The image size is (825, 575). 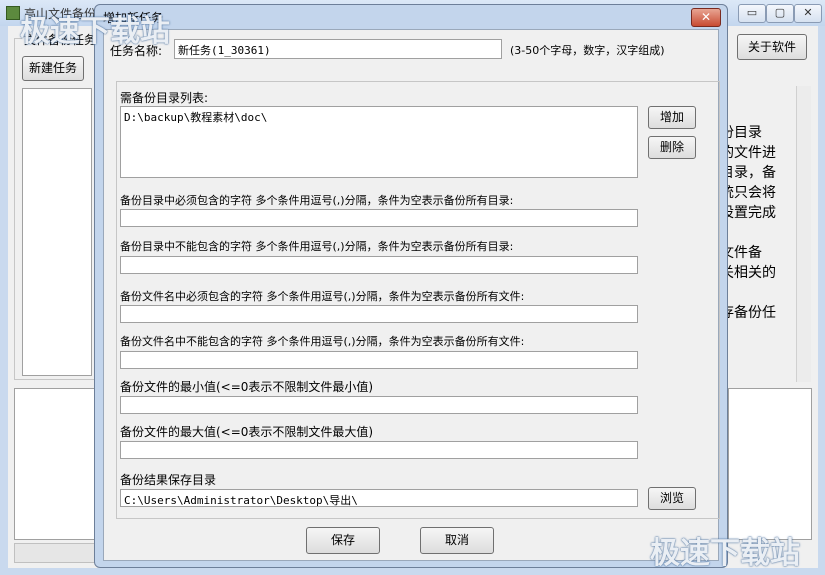 I want to click on help-line: 目录，备, so click(x=748, y=173).